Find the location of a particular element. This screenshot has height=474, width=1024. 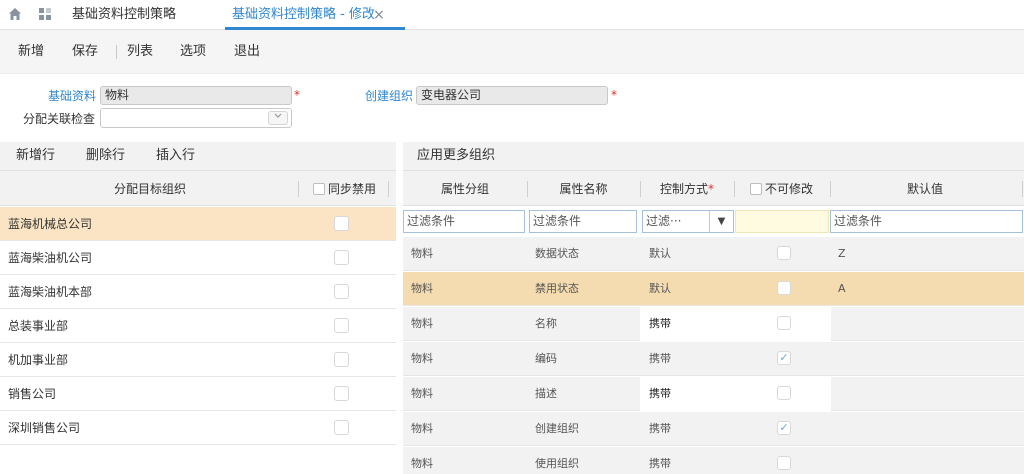

column-header-readonly: 不可修改 is located at coordinates (790, 189).